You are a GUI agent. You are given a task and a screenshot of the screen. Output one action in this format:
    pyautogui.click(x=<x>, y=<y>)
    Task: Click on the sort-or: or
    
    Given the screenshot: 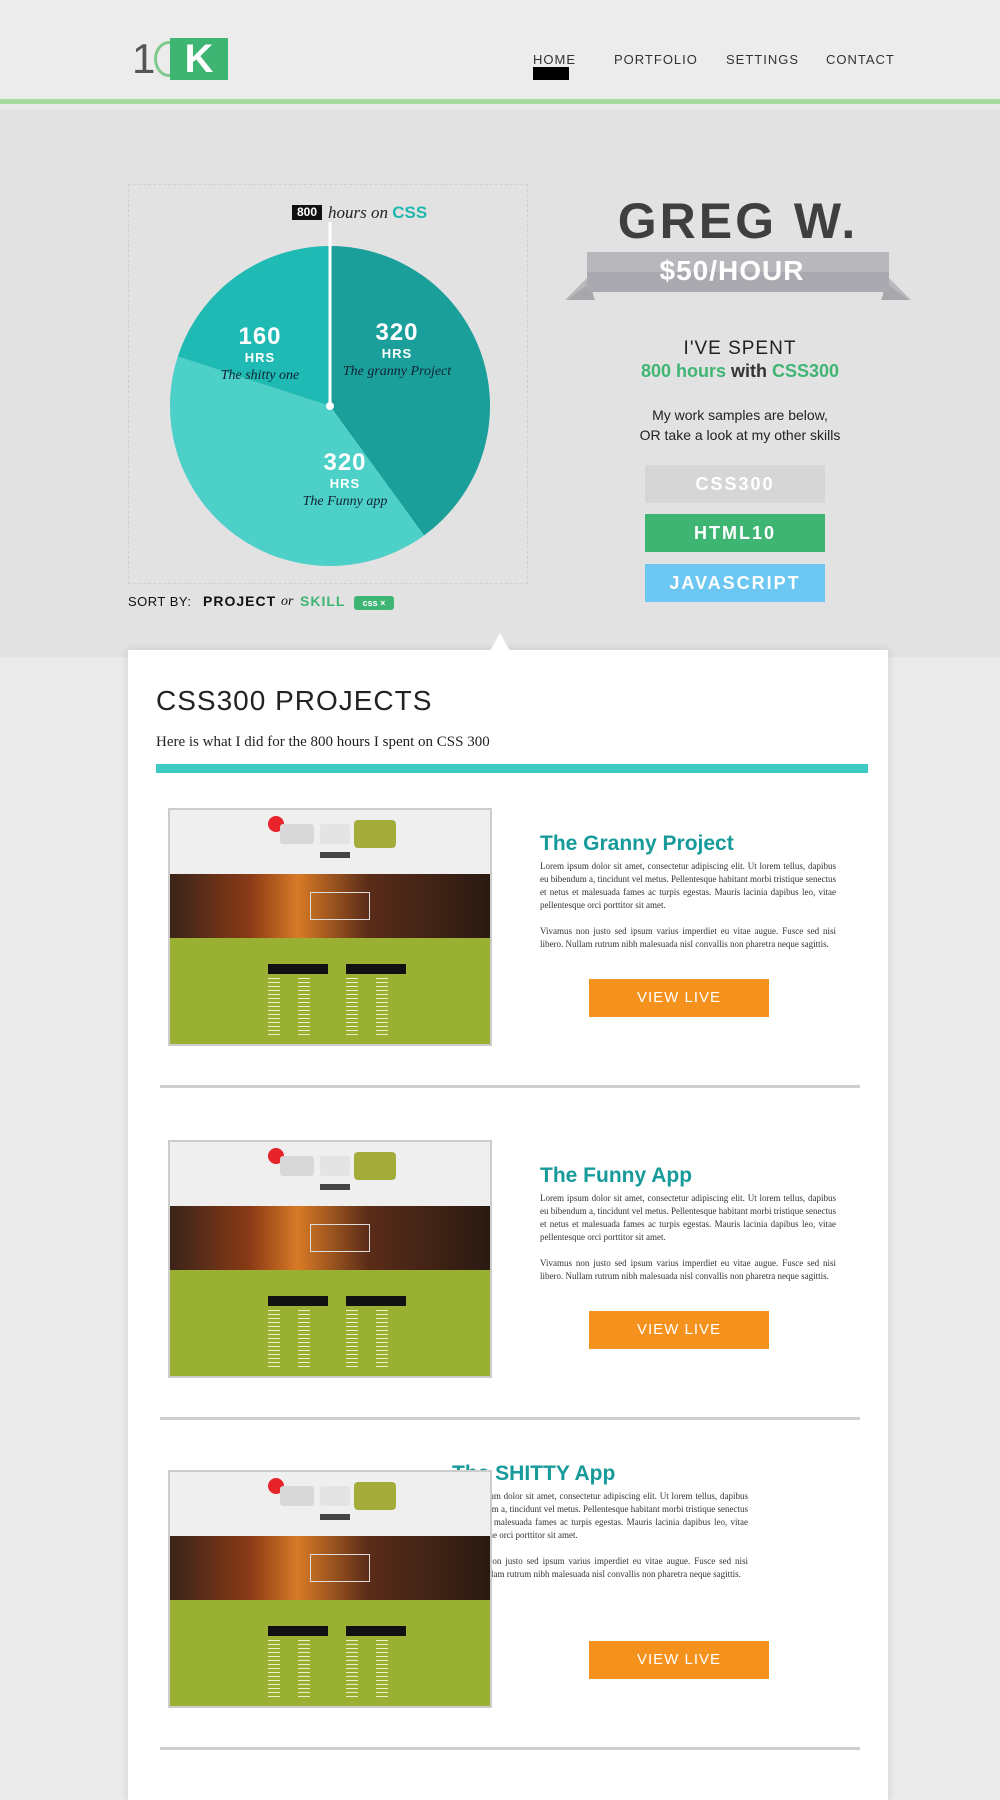 What is the action you would take?
    pyautogui.click(x=287, y=601)
    